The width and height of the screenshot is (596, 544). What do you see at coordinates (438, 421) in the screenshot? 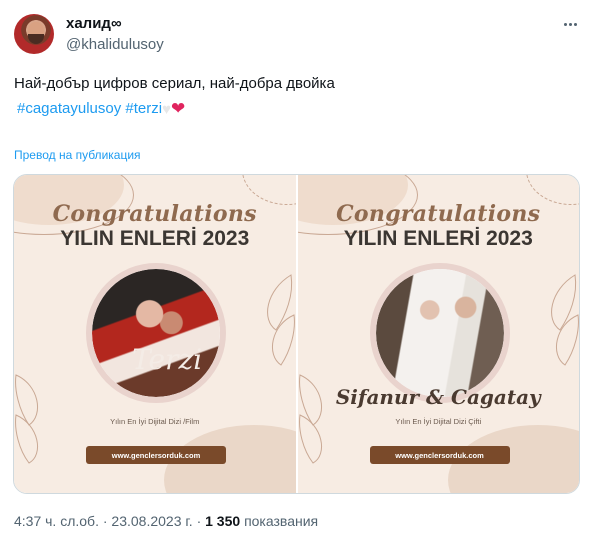
I see `award-category: Yılın En İyi Dijital Dizi Çifti` at bounding box center [438, 421].